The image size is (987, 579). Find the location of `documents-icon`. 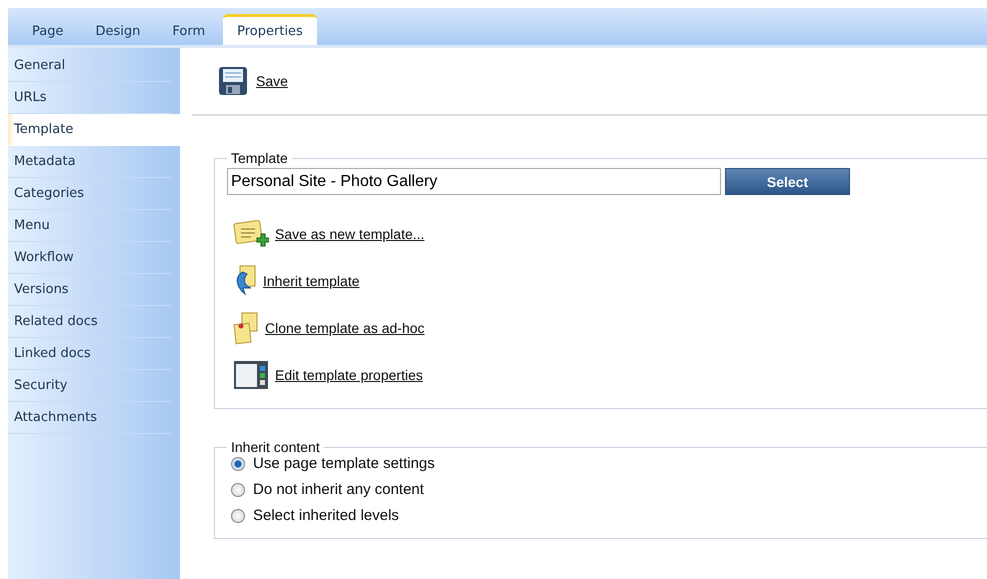

documents-icon is located at coordinates (246, 328).